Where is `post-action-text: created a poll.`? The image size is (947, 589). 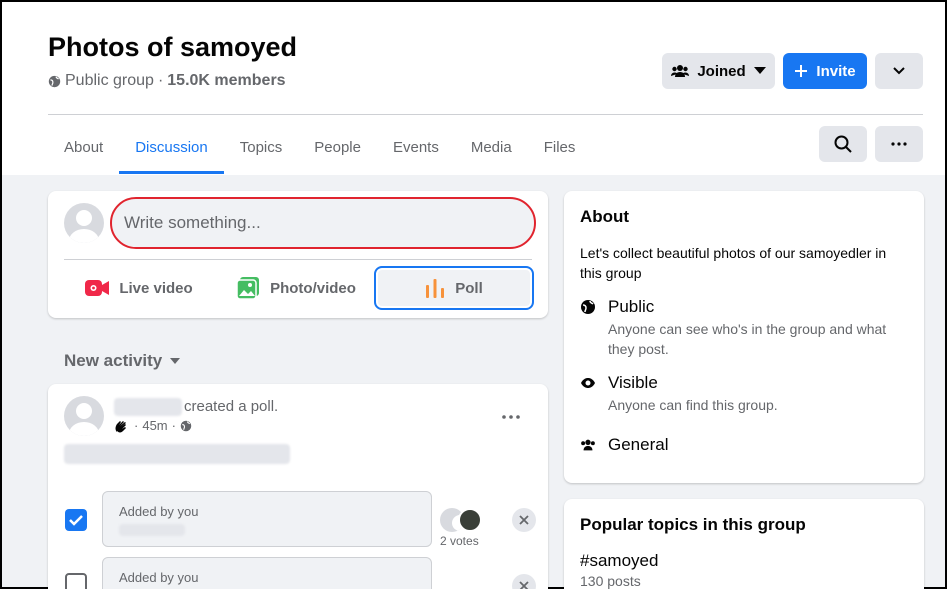 post-action-text: created a poll. is located at coordinates (231, 406).